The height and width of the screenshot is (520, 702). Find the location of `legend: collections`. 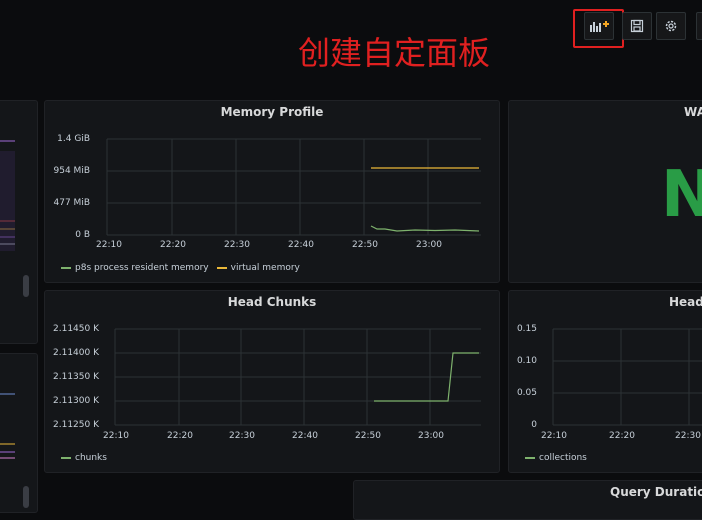

legend: collections is located at coordinates (554, 458).